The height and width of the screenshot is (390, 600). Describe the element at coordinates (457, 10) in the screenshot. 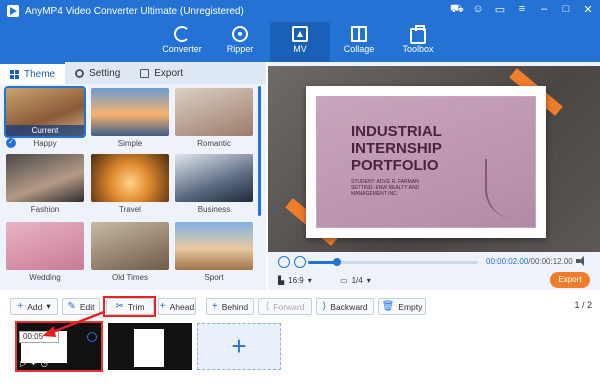

I see `cart-icon: ⛟` at that location.